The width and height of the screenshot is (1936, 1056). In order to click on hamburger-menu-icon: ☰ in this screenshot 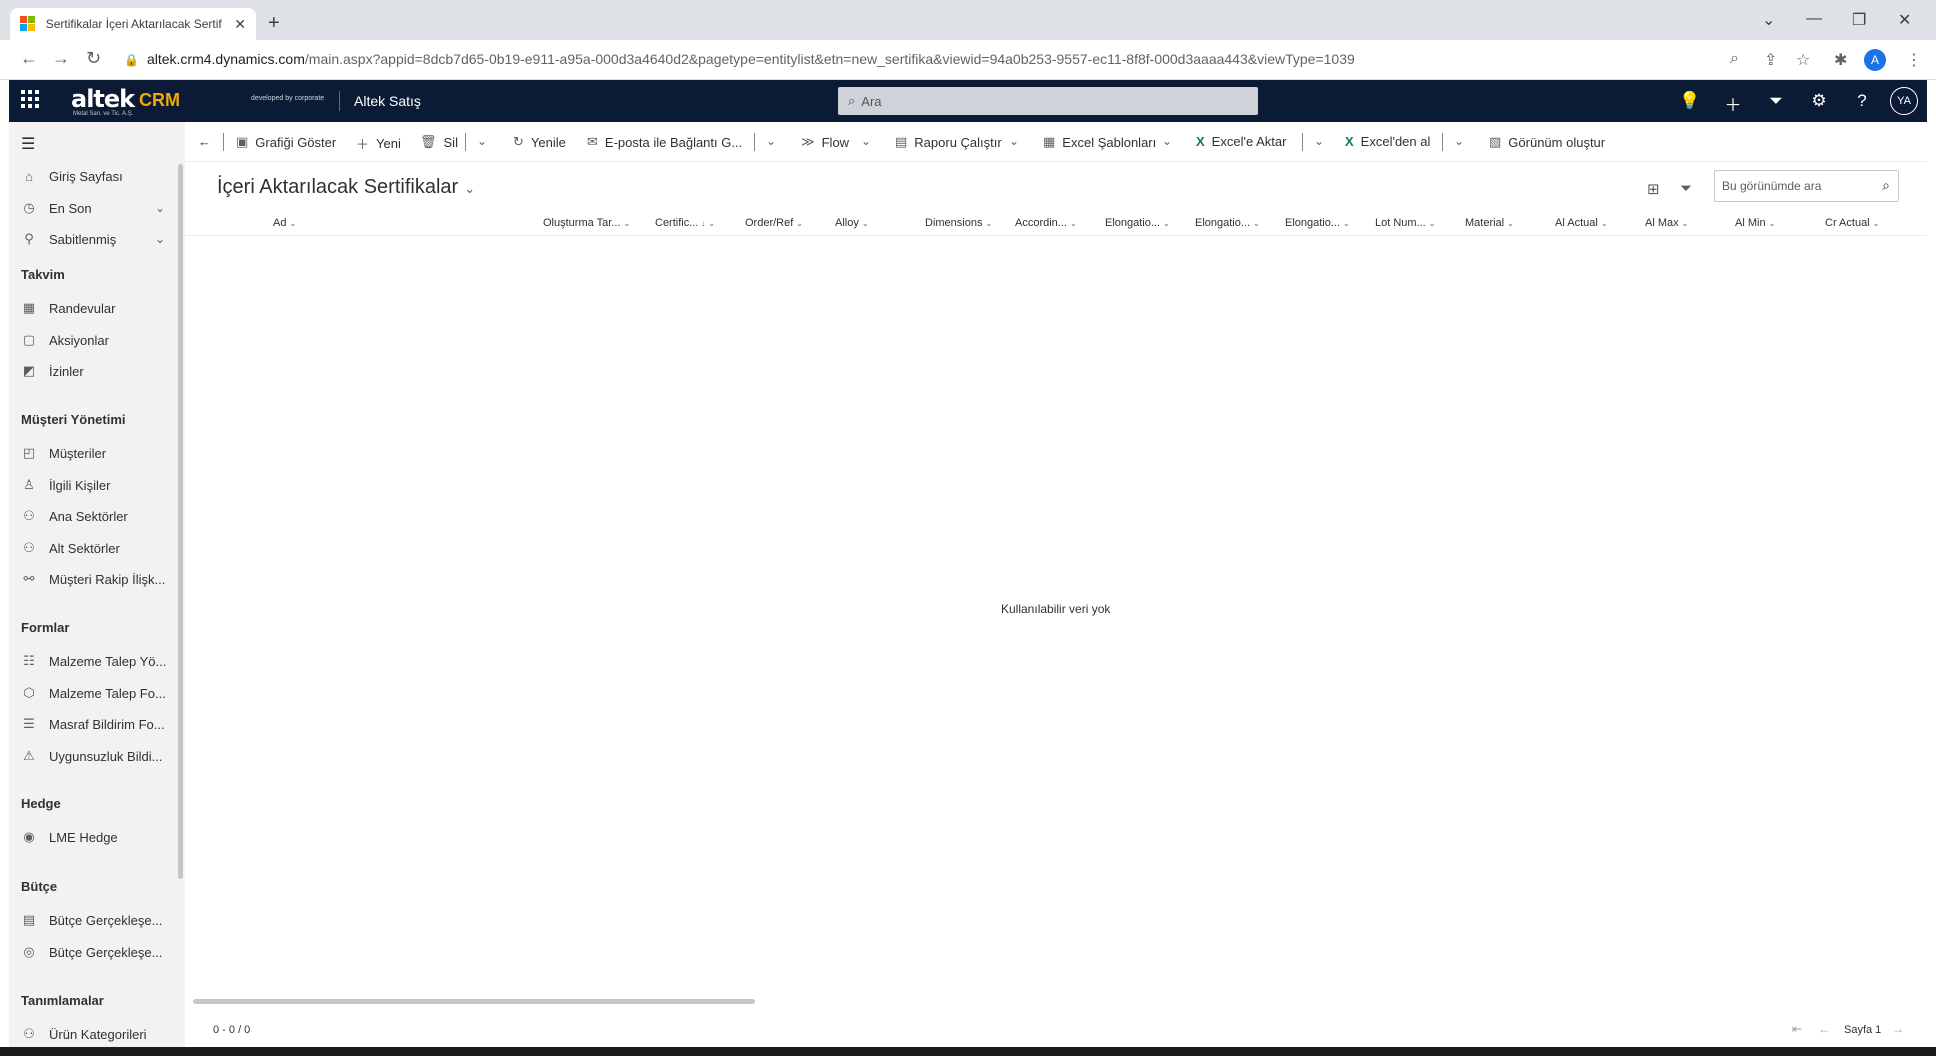, I will do `click(28, 144)`.